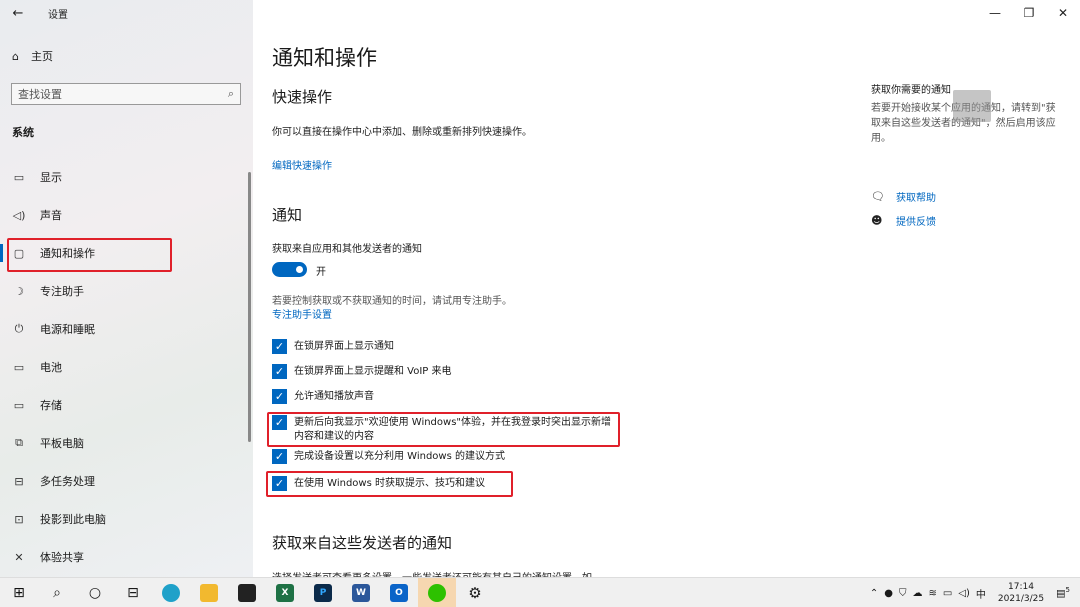 Image resolution: width=1080 pixels, height=607 pixels. Describe the element at coordinates (126, 481) in the screenshot. I see `sidebar-item-multitask: ⊟ 多任务处理` at that location.